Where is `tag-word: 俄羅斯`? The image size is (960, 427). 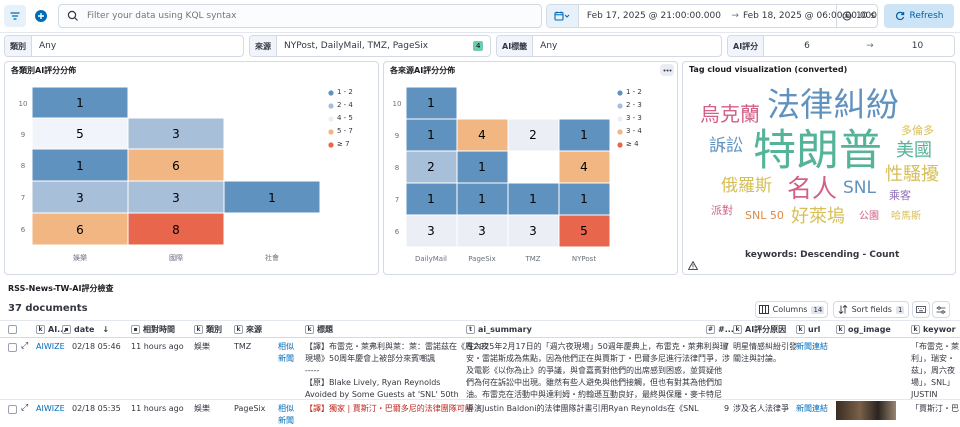 tag-word: 俄羅斯 is located at coordinates (746, 186).